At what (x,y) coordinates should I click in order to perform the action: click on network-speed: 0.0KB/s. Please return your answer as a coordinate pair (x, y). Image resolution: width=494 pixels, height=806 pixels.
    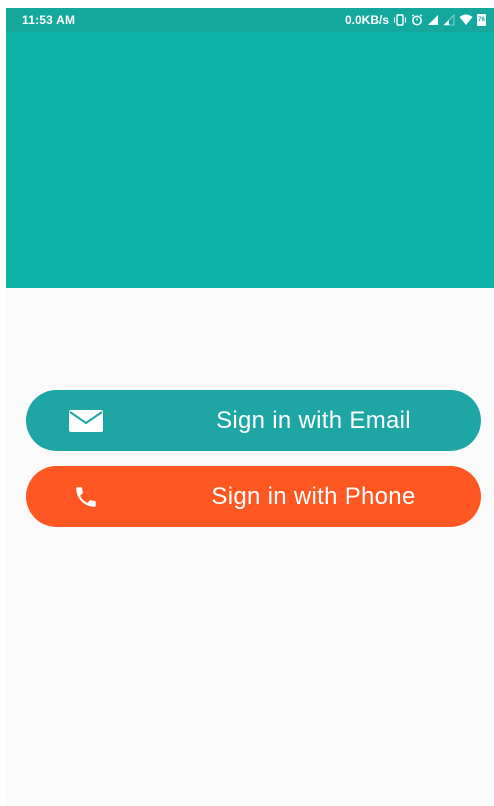
    Looking at the image, I should click on (366, 20).